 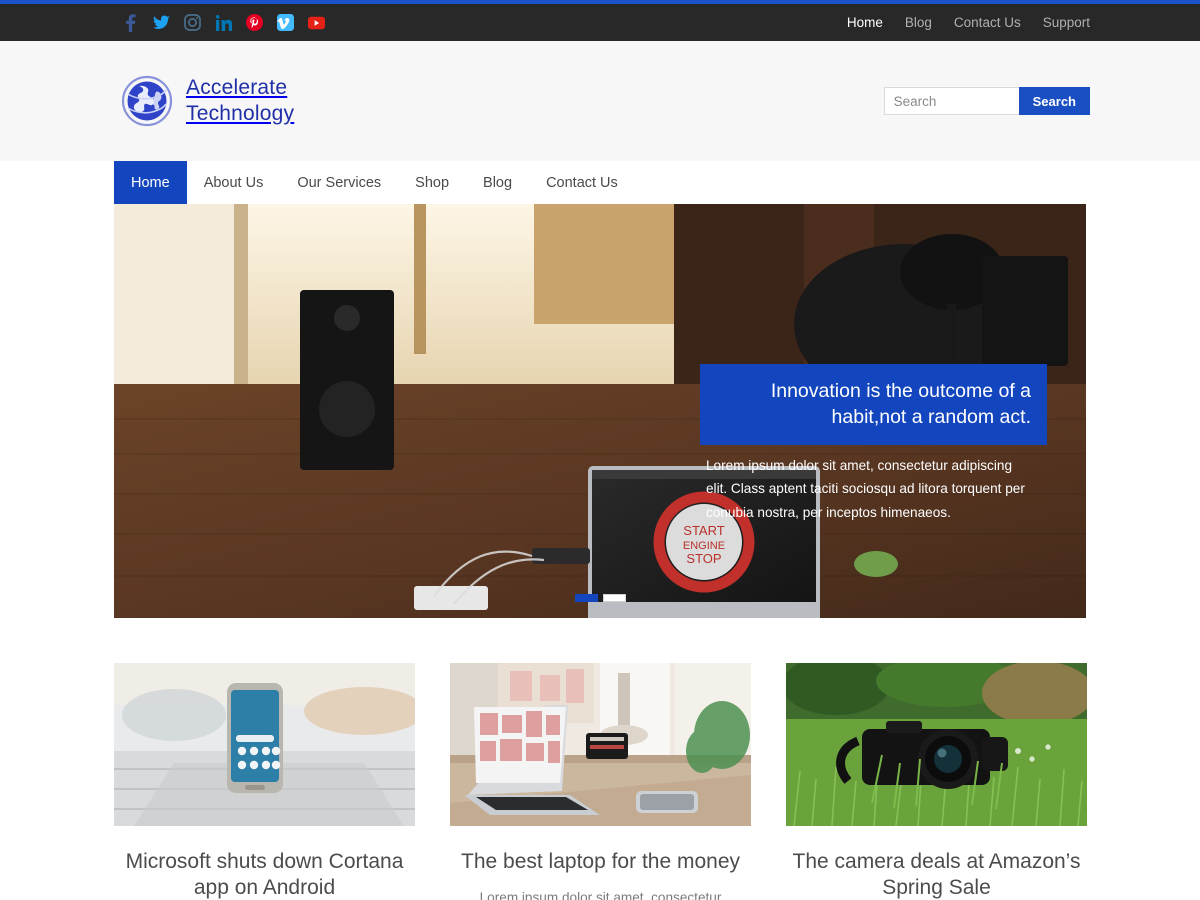 I want to click on top-nav-item-blog: Blog, so click(x=918, y=22).